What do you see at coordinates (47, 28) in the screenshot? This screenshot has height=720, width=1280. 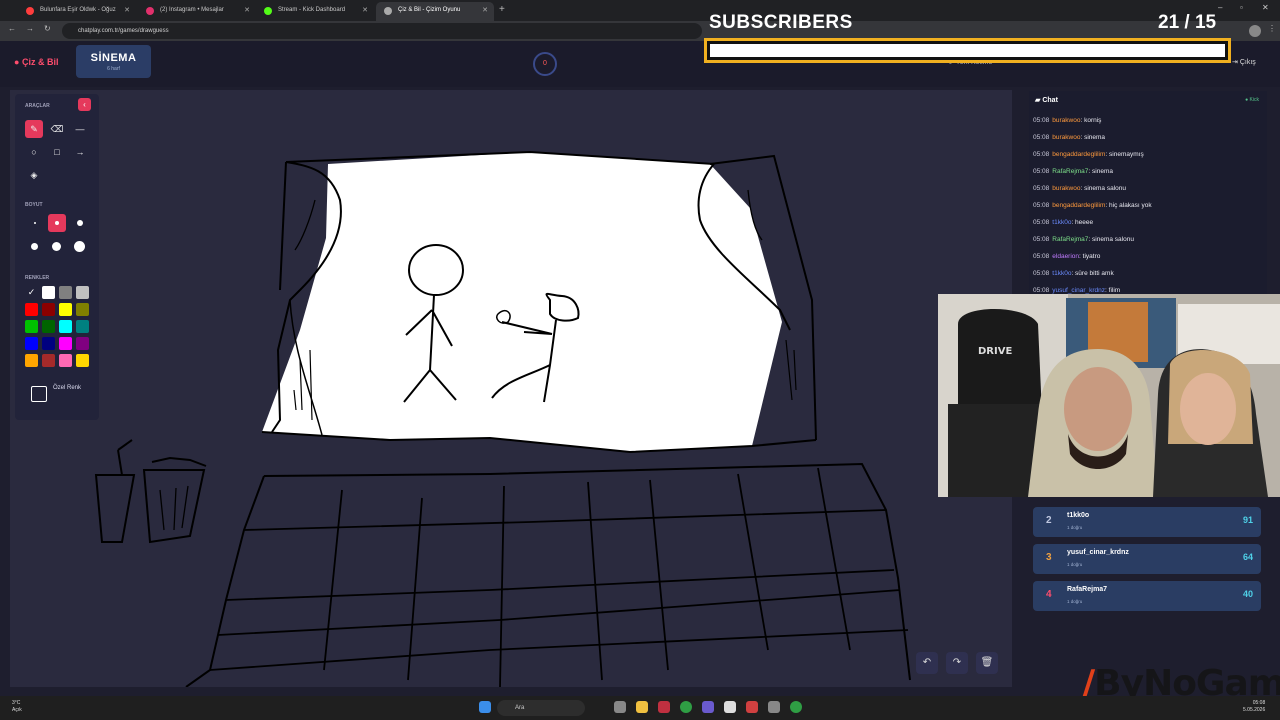 I see `reload-icon: ↻` at bounding box center [47, 28].